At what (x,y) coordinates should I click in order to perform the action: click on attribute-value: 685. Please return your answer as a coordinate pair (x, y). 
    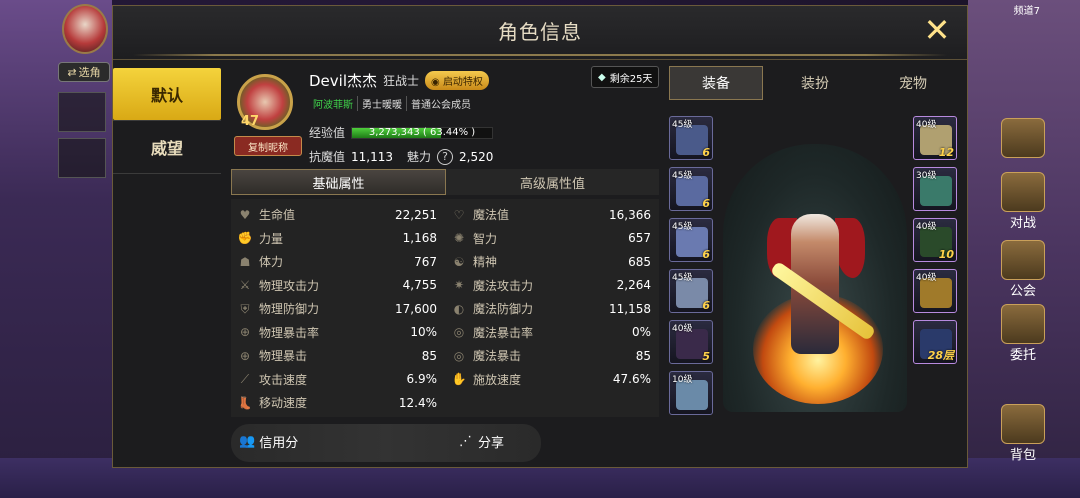
    Looking at the image, I should click on (639, 261).